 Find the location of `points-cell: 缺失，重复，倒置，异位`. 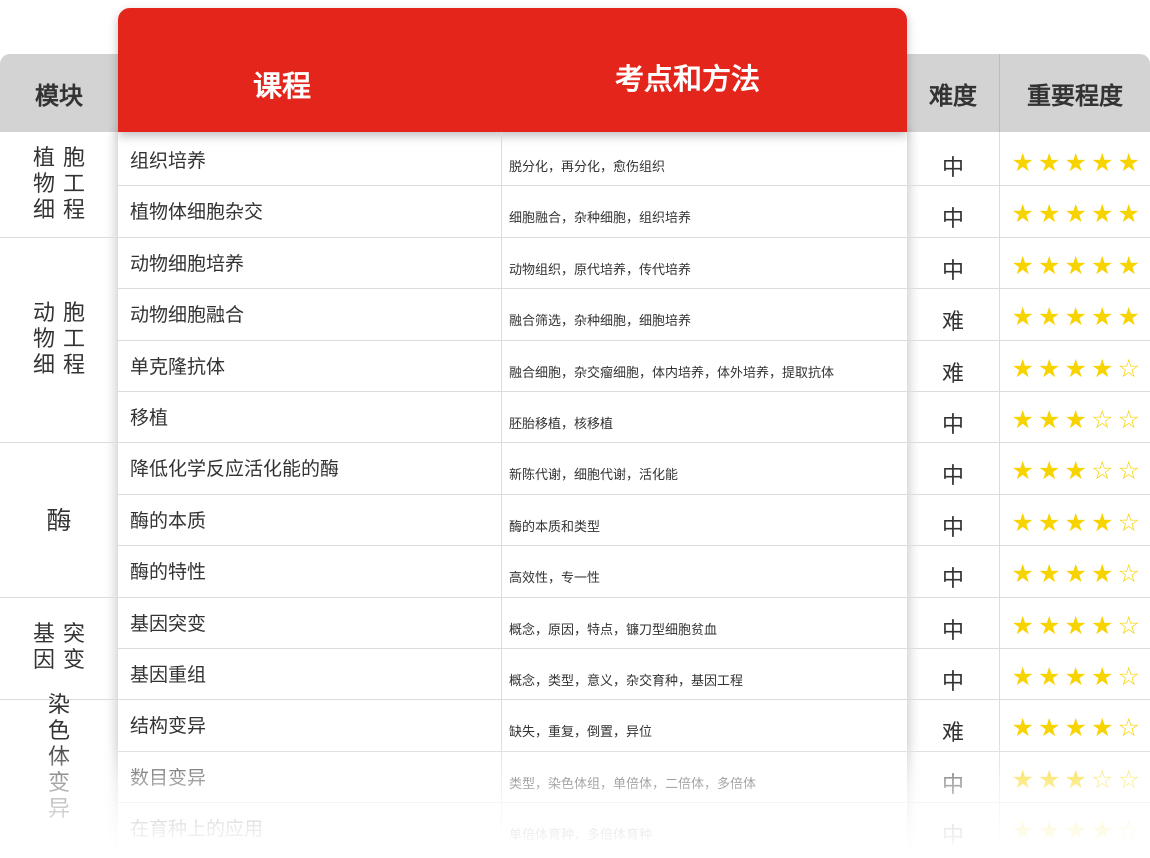

points-cell: 缺失，重复，倒置，异位 is located at coordinates (581, 733).